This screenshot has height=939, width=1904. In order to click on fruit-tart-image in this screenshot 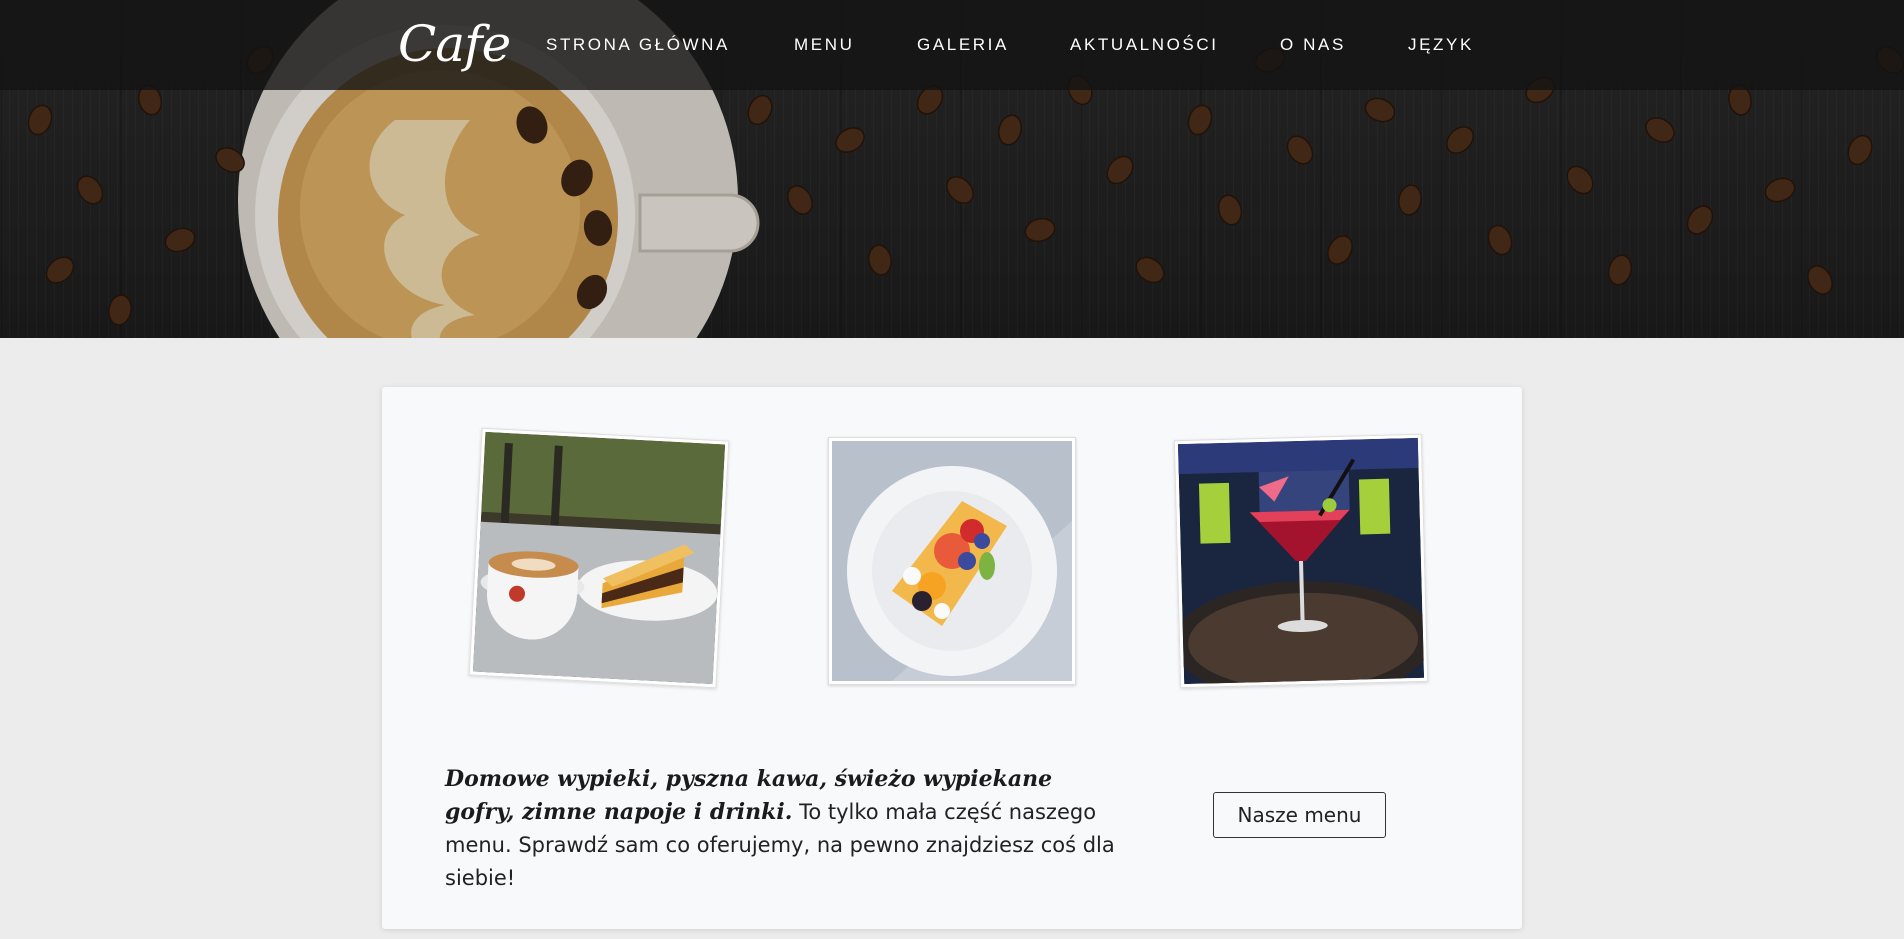, I will do `click(952, 561)`.